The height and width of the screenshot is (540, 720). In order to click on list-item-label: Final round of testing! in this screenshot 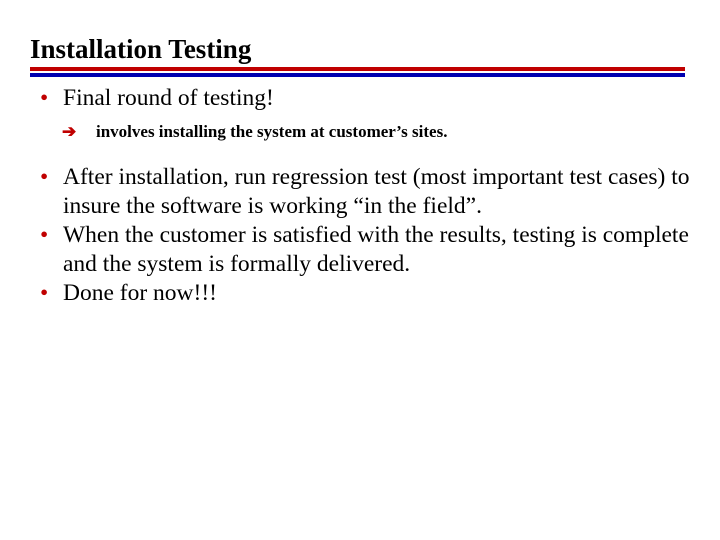, I will do `click(168, 98)`.